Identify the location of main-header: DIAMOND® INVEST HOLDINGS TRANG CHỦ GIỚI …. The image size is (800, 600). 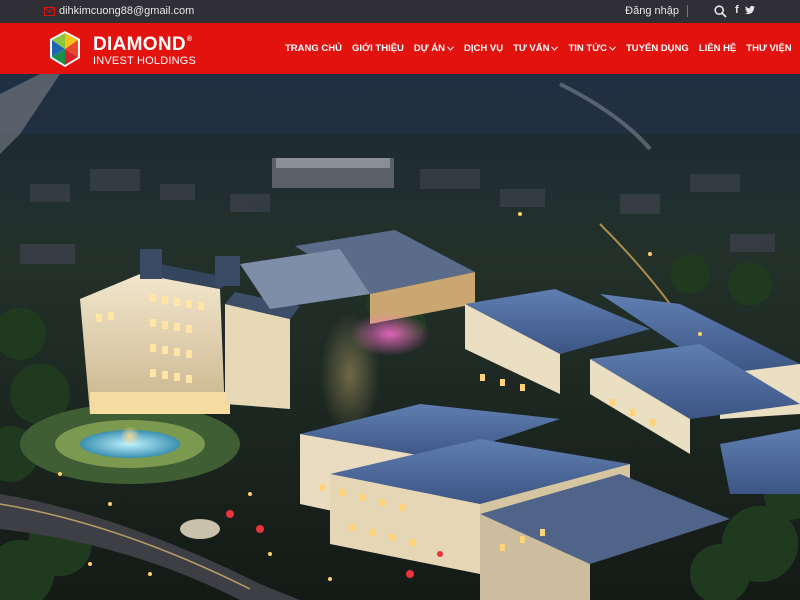
(400, 48).